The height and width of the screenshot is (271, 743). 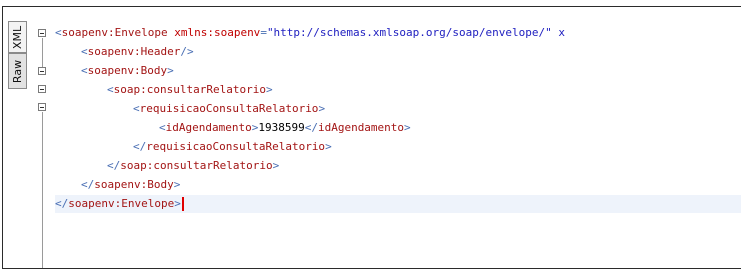 I want to click on code-line: <soap:consultarRelatorio>, so click(x=190, y=89).